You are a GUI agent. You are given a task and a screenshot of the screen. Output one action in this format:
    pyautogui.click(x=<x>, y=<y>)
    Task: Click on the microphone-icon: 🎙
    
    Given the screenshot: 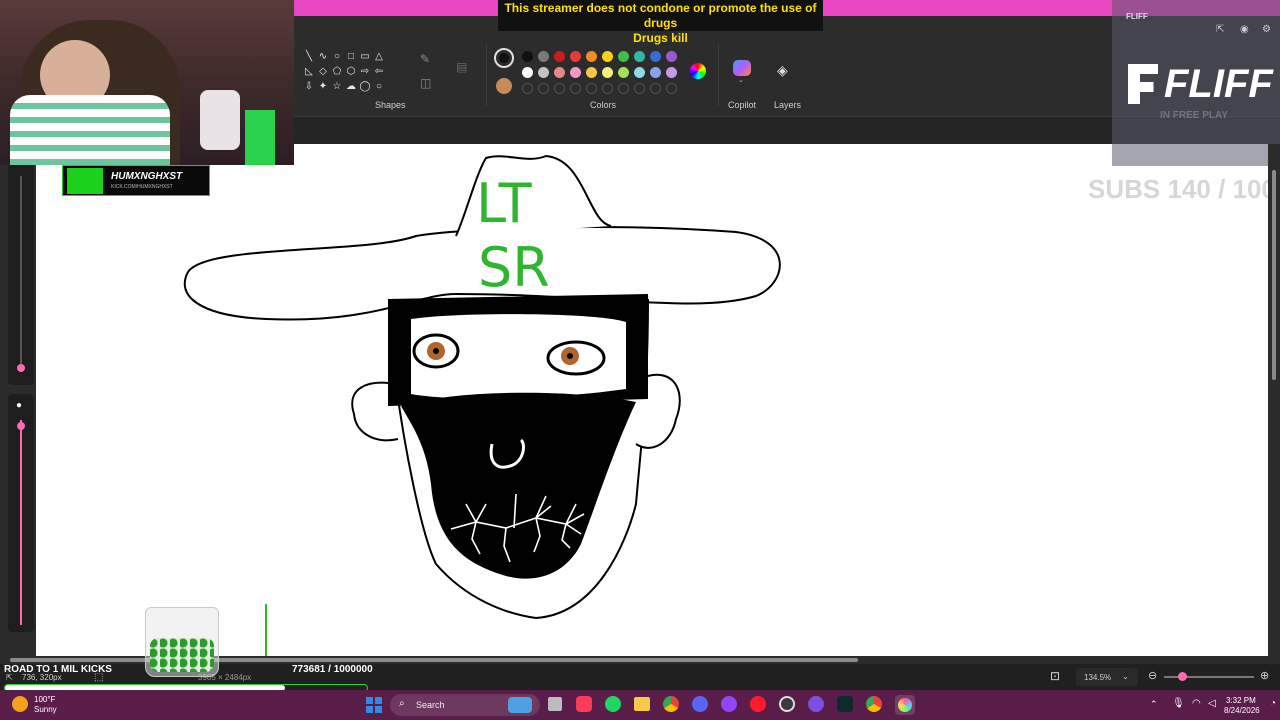 What is the action you would take?
    pyautogui.click(x=1178, y=703)
    